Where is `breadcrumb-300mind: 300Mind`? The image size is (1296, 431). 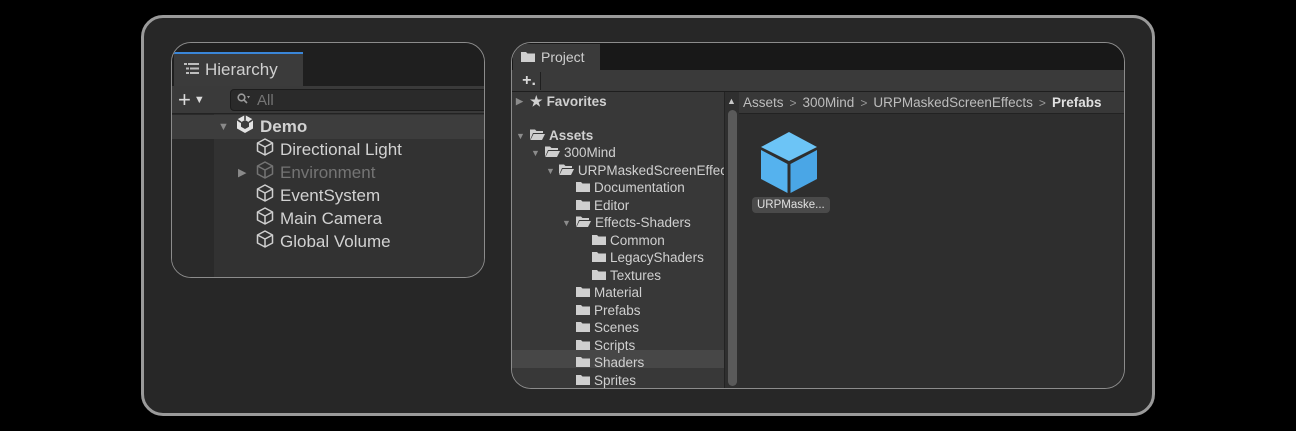
breadcrumb-300mind: 300Mind is located at coordinates (829, 102).